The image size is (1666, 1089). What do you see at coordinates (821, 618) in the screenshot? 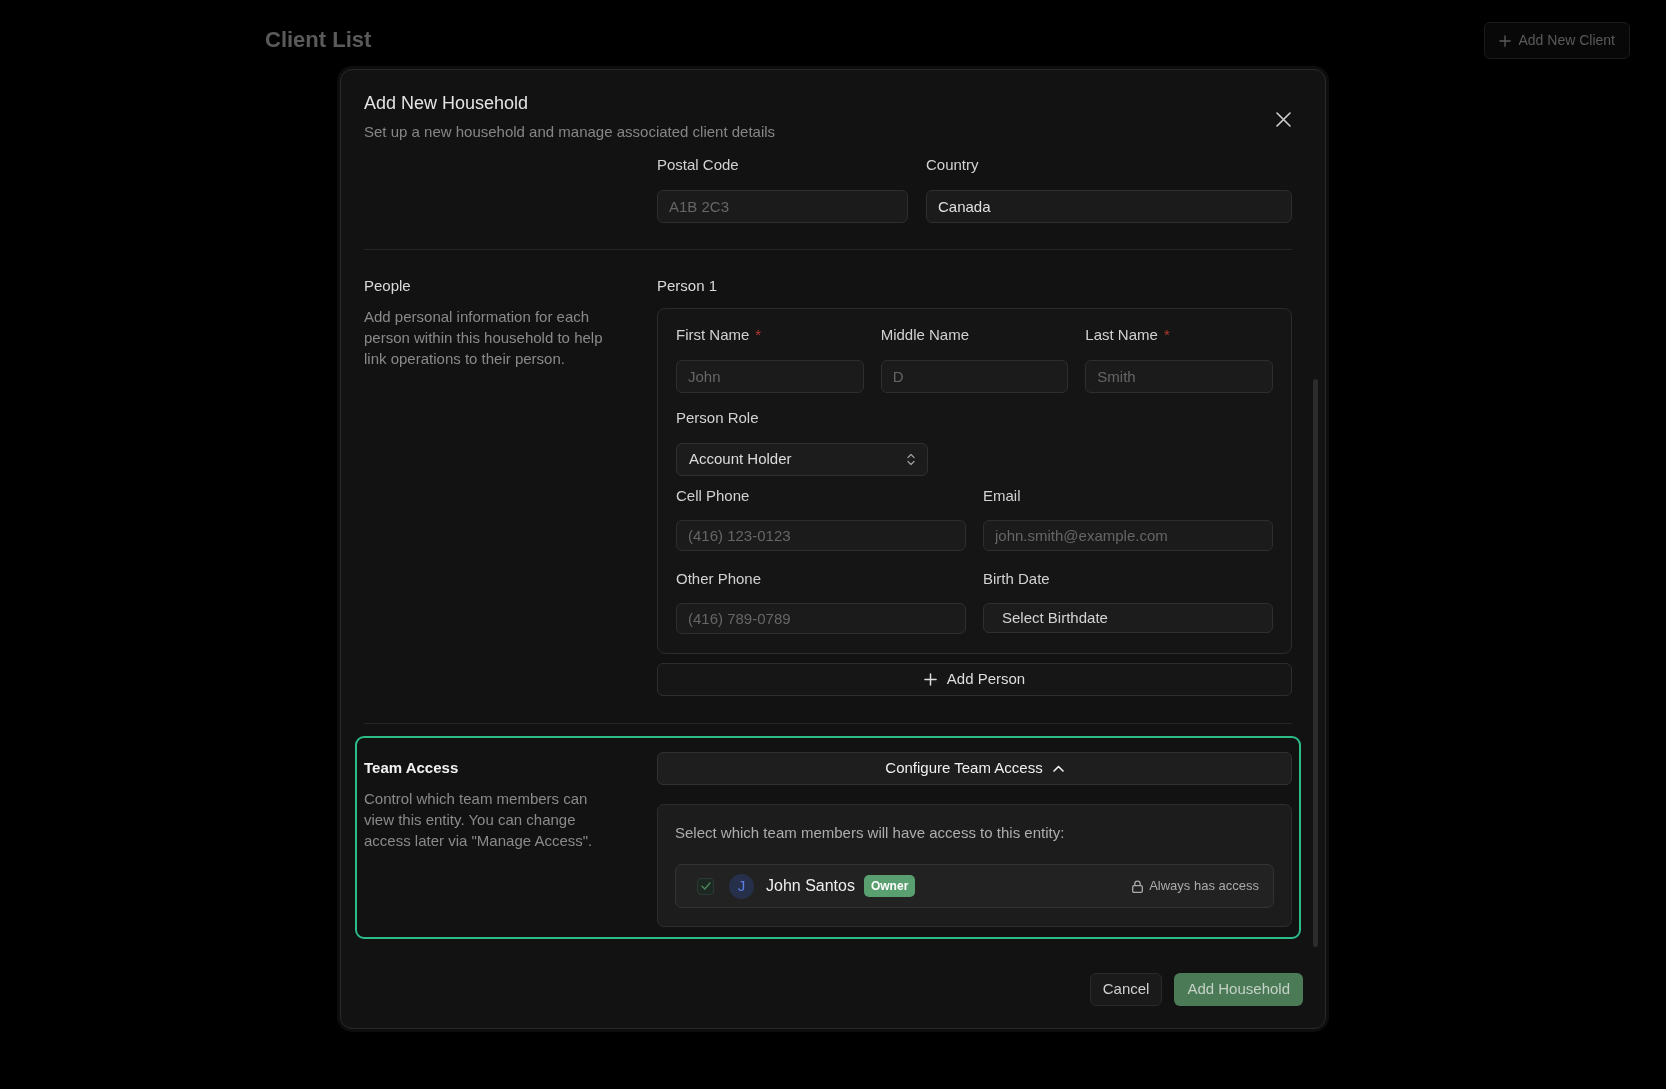
I see `input-field: (416) 789-0789` at bounding box center [821, 618].